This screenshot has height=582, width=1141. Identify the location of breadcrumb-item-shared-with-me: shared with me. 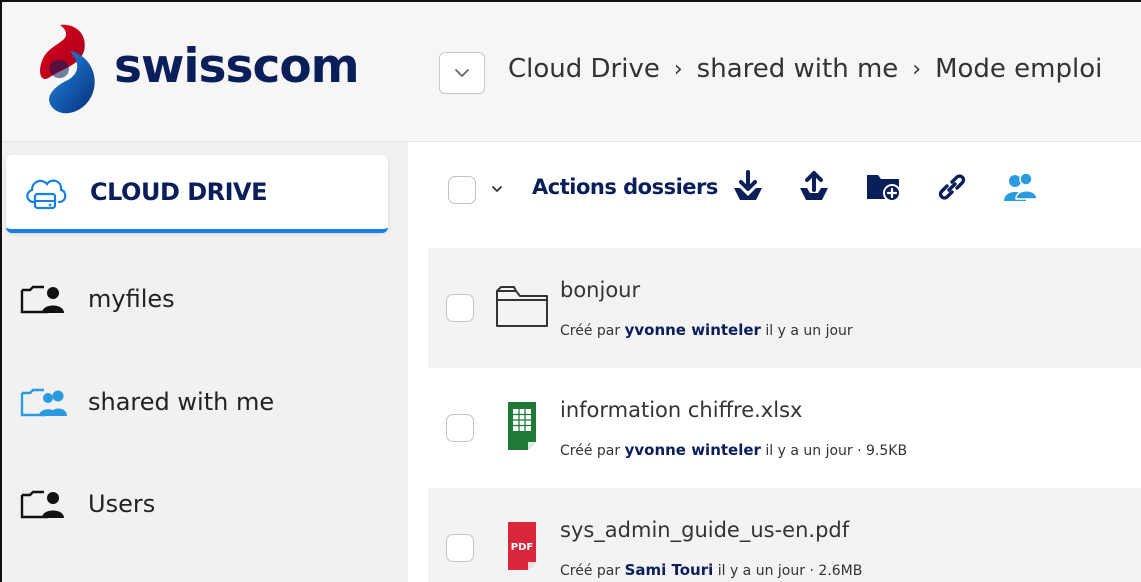
(798, 69).